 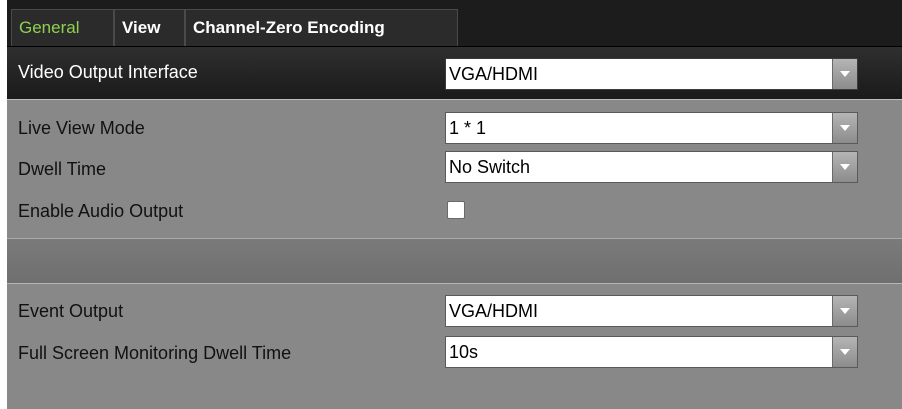 I want to click on video-output-row: Video Output Interface VGA/HDMI, so click(x=454, y=73).